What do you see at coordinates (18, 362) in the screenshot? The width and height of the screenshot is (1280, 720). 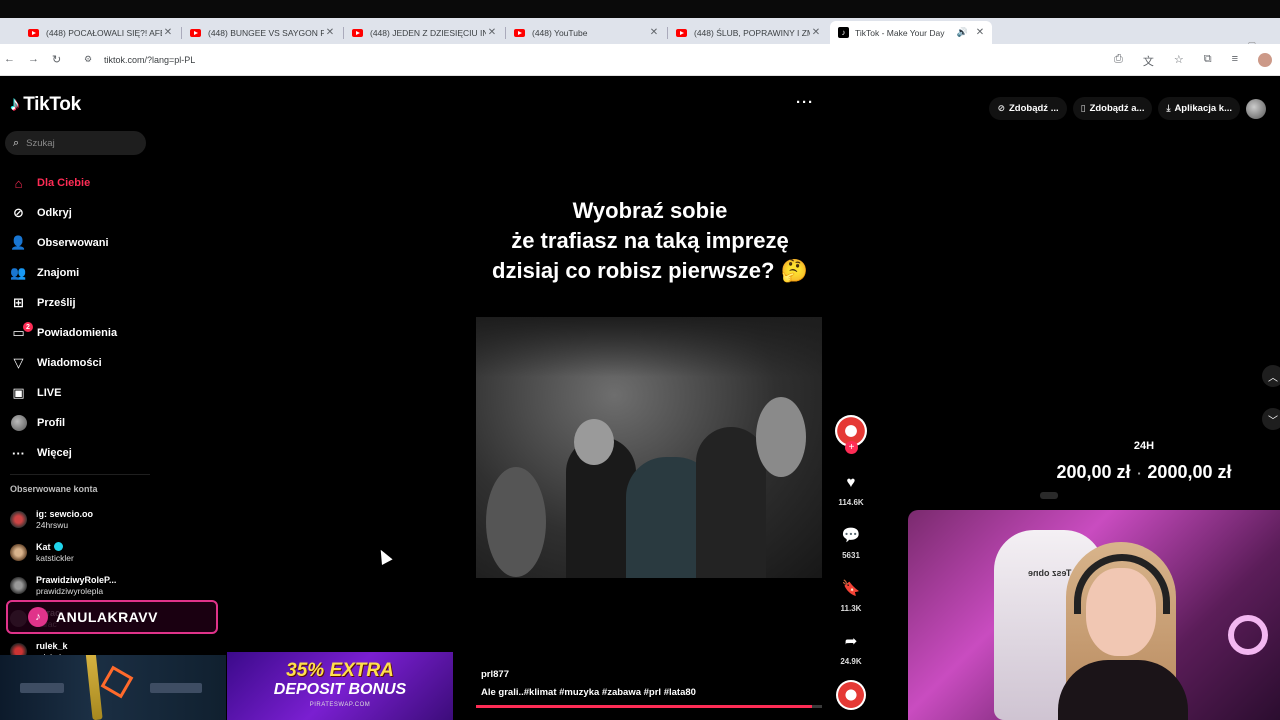 I see `send-icon: ▽` at bounding box center [18, 362].